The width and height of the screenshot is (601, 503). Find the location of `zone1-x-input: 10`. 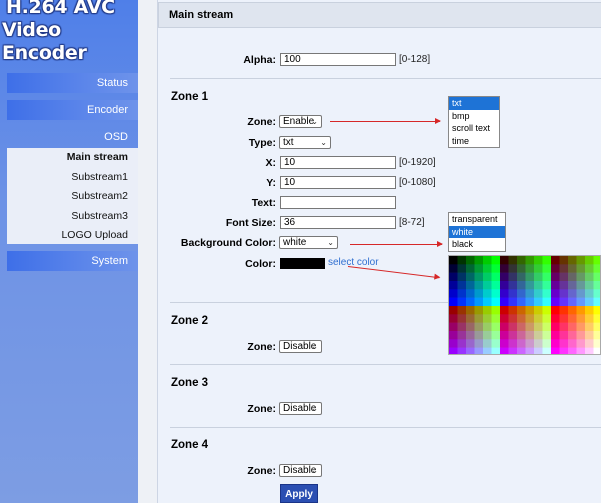

zone1-x-input: 10 is located at coordinates (338, 162).